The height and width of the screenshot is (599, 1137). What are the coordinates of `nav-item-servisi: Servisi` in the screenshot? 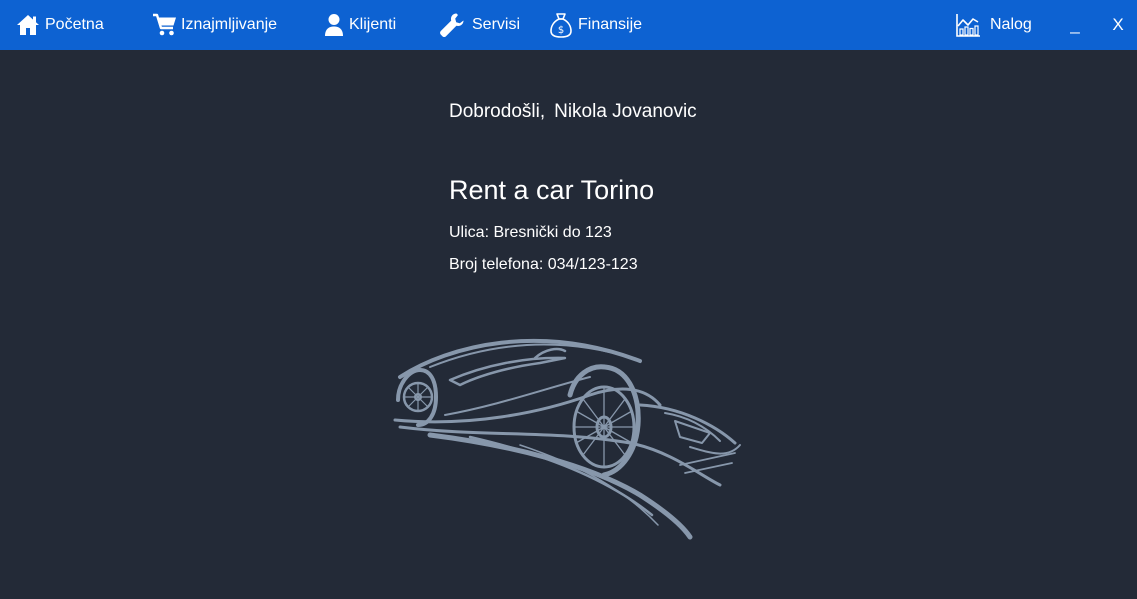 It's located at (479, 25).